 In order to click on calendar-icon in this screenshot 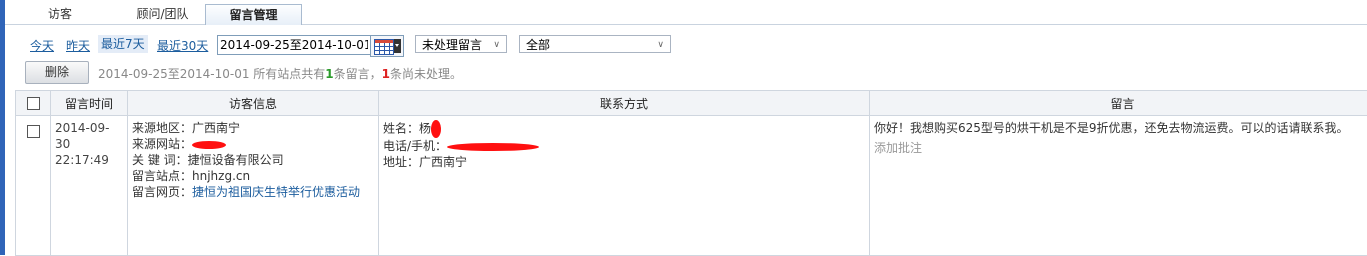, I will do `click(384, 47)`.